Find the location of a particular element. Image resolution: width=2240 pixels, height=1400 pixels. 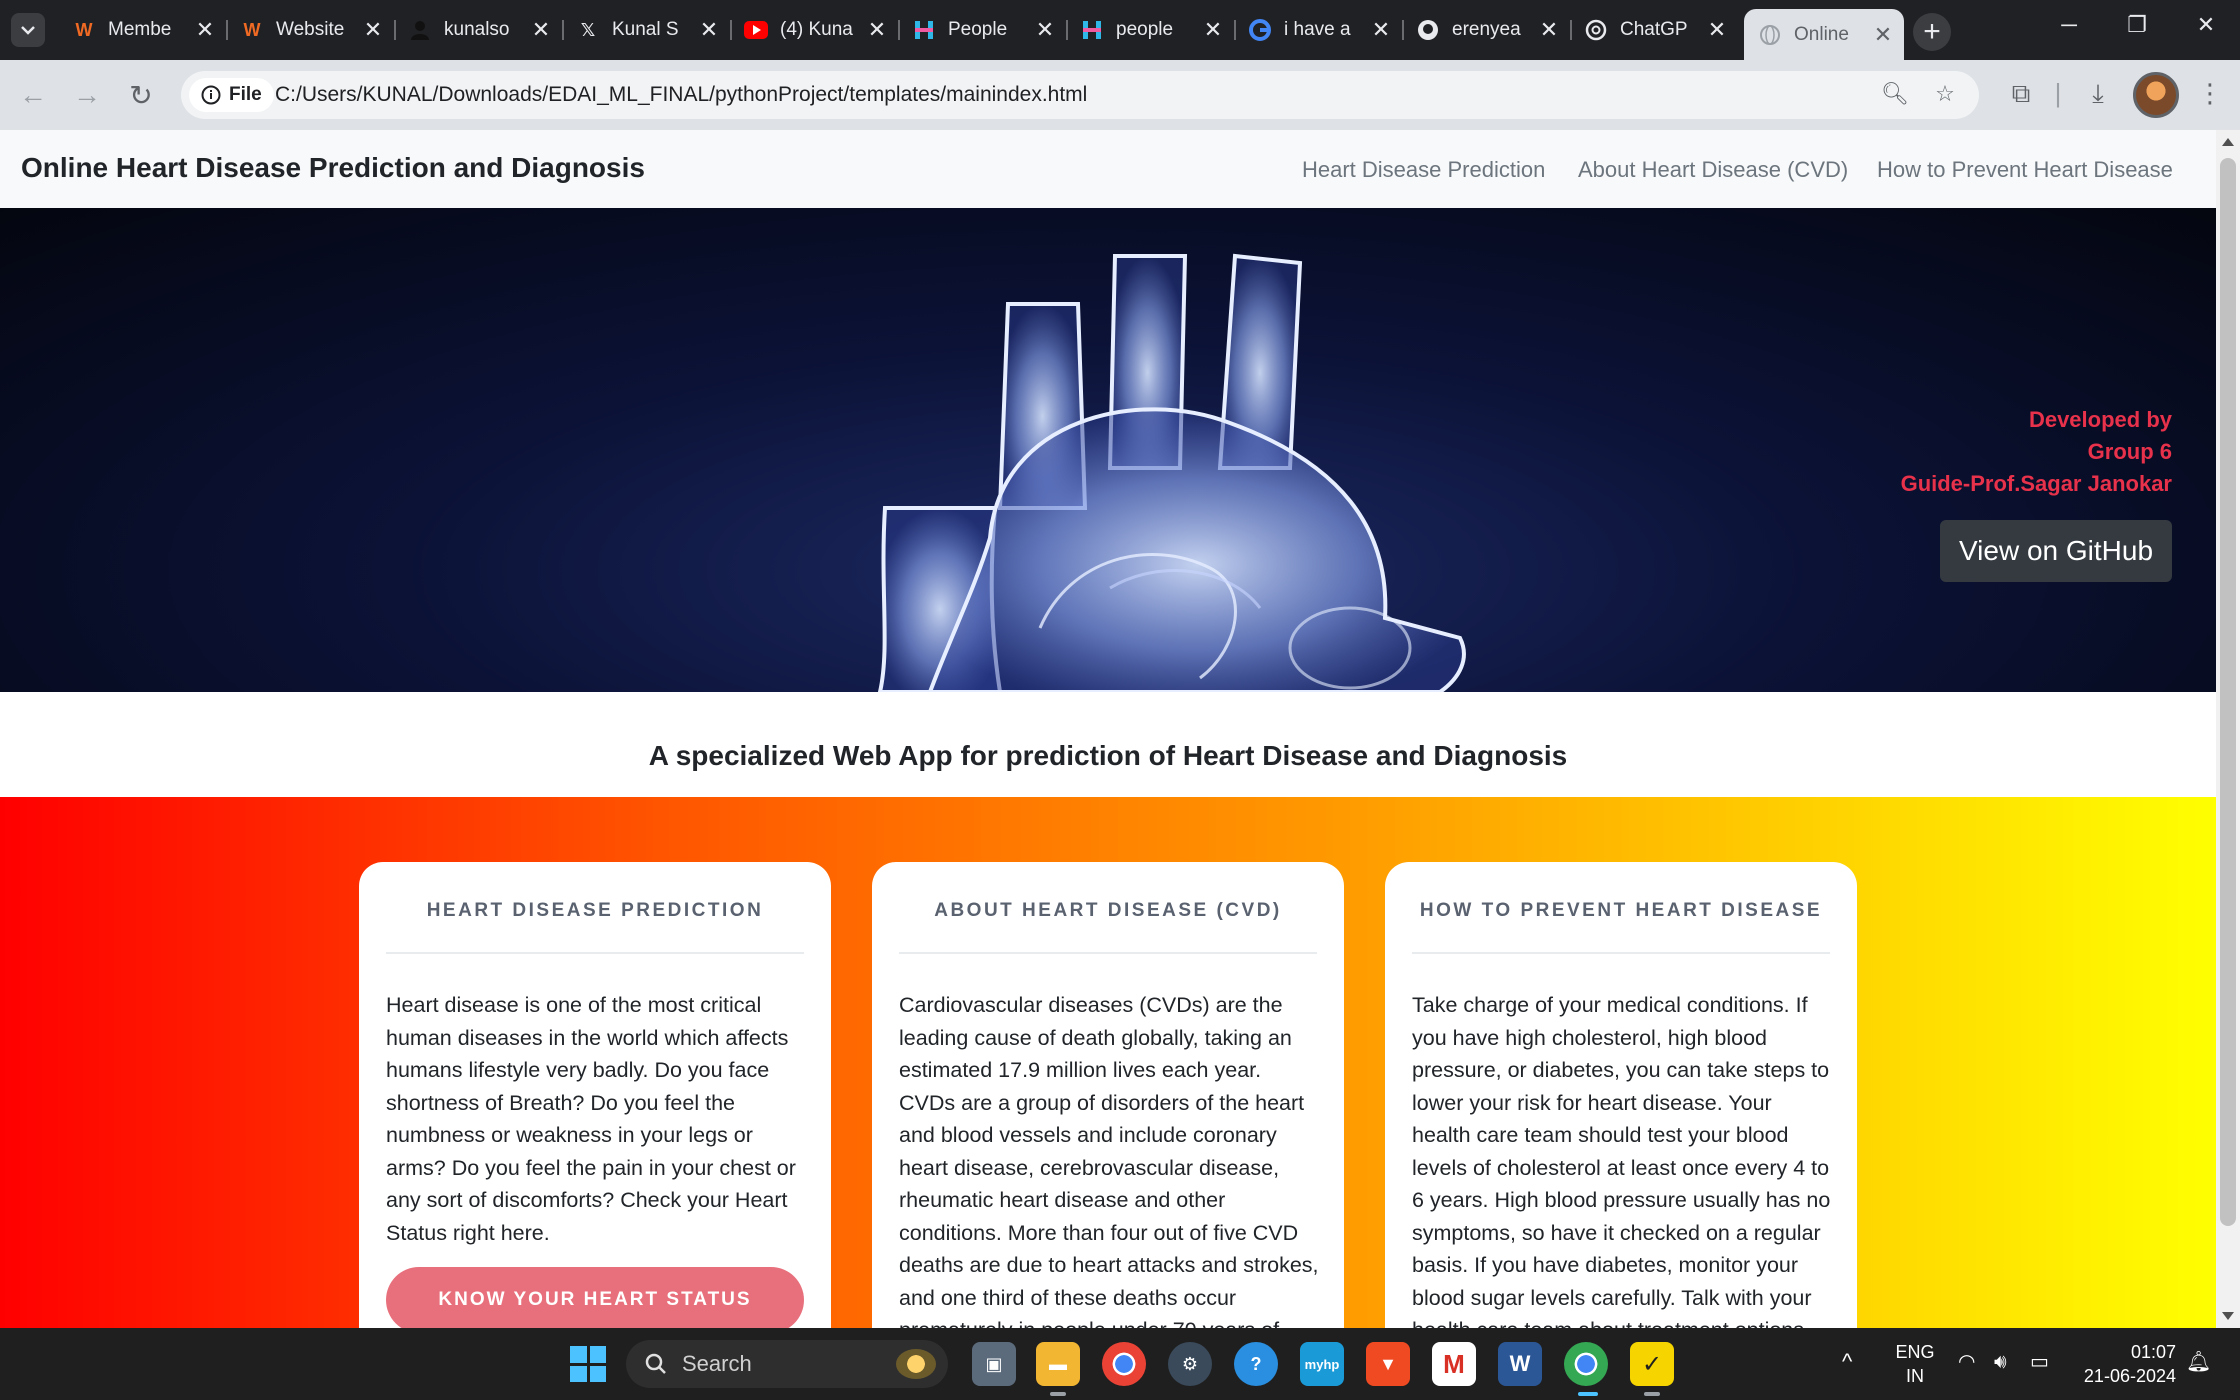

windows-start-icon is located at coordinates (588, 1364).